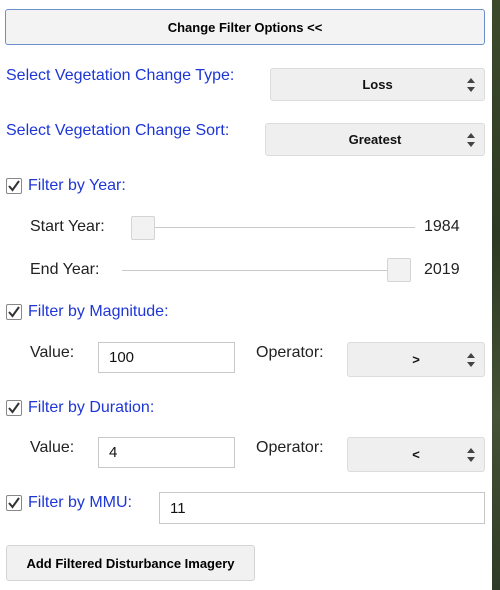  I want to click on magnitude-value-label: Value:, so click(52, 352).